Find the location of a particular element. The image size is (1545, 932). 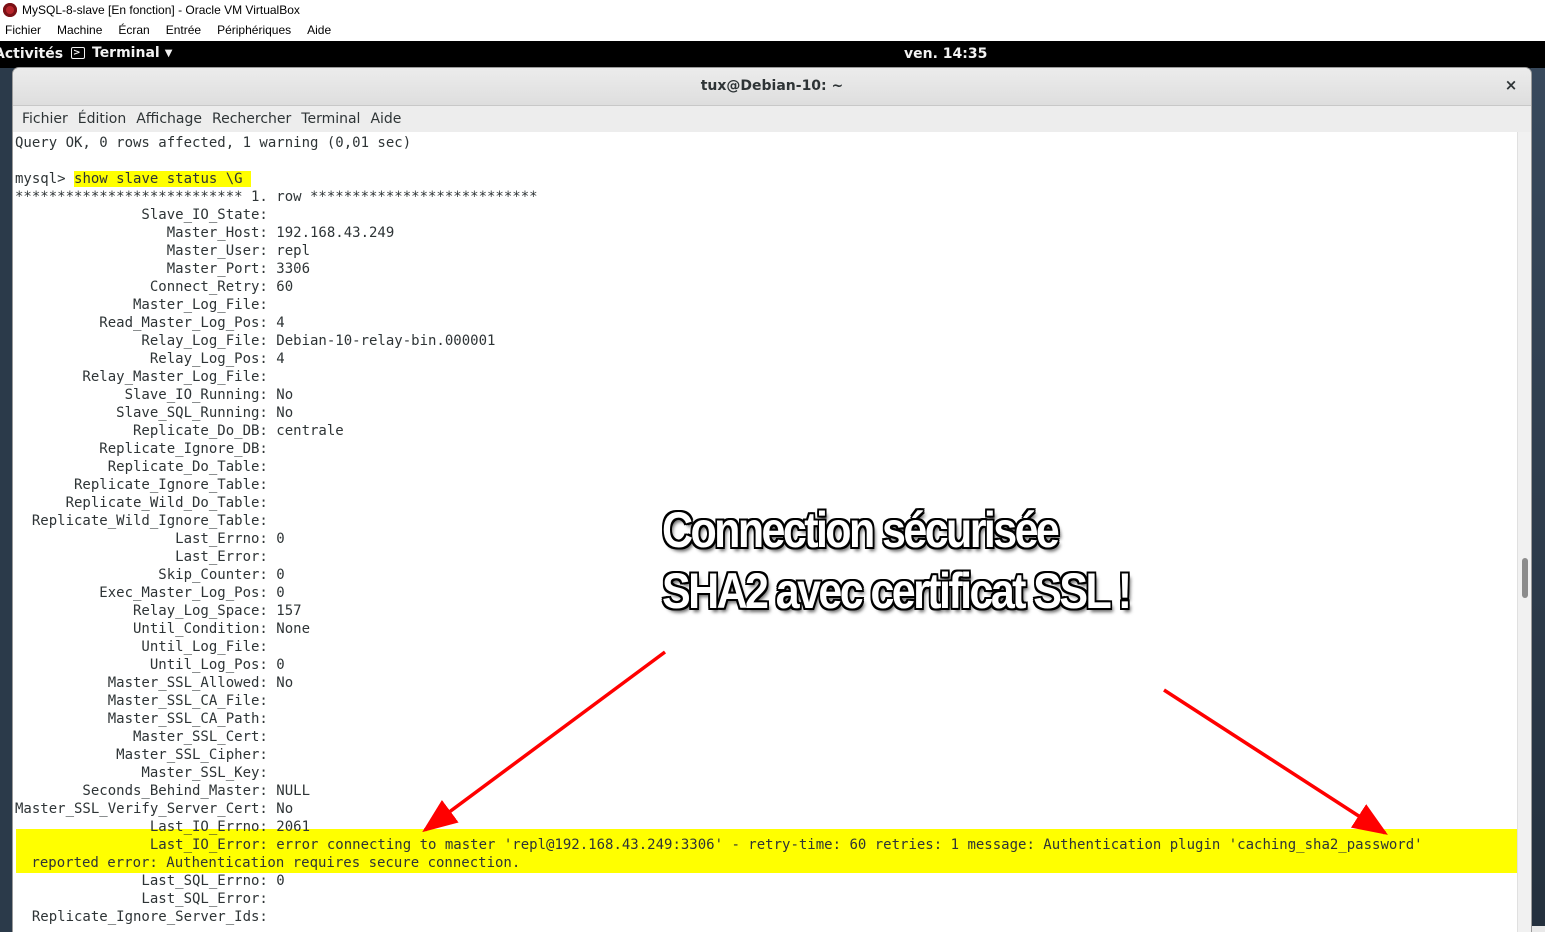

terminal-line: Replicate_Wild_Do_Table: is located at coordinates (146, 503).